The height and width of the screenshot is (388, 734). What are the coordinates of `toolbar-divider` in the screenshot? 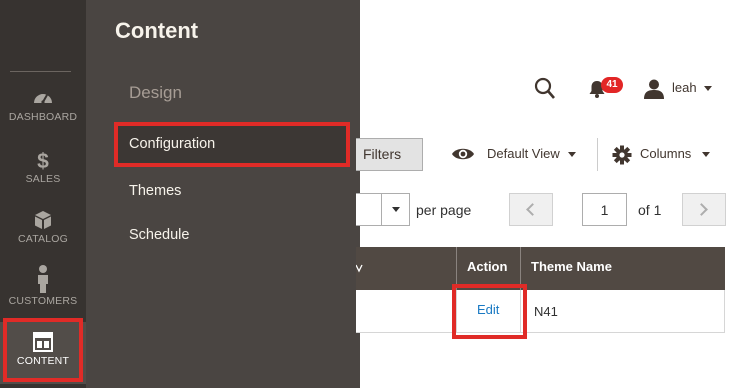 It's located at (597, 154).